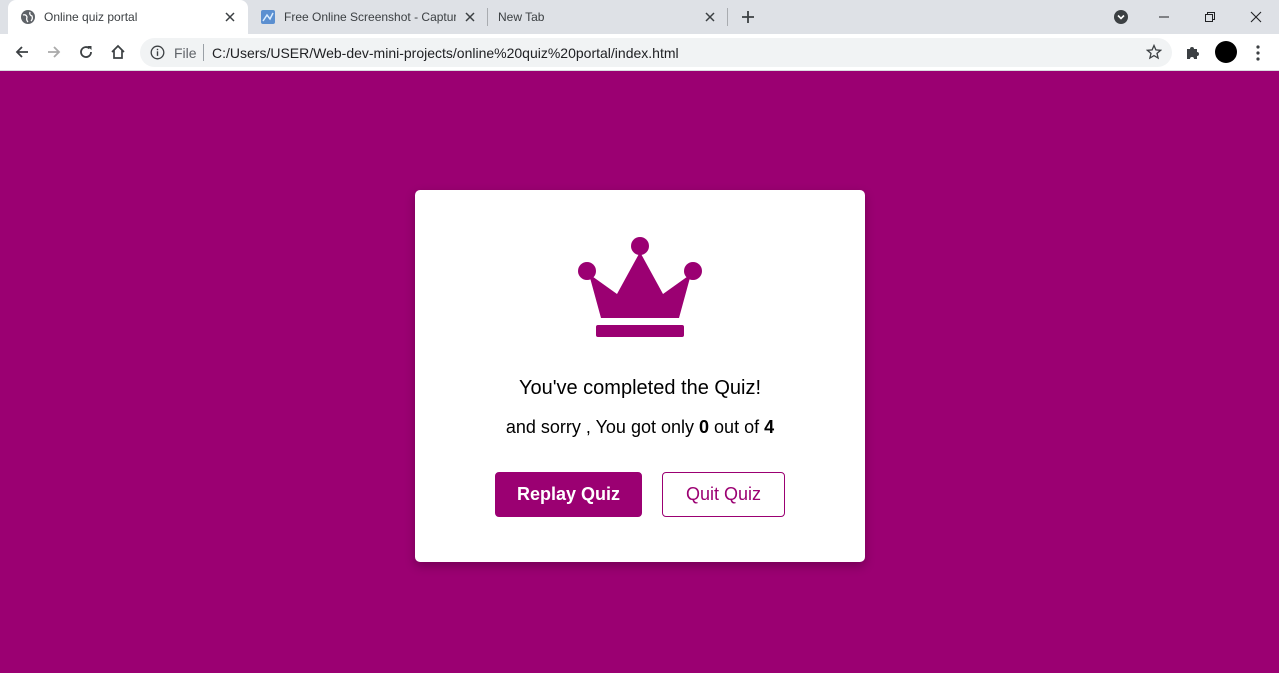  What do you see at coordinates (185, 53) in the screenshot?
I see `scheme-label: File` at bounding box center [185, 53].